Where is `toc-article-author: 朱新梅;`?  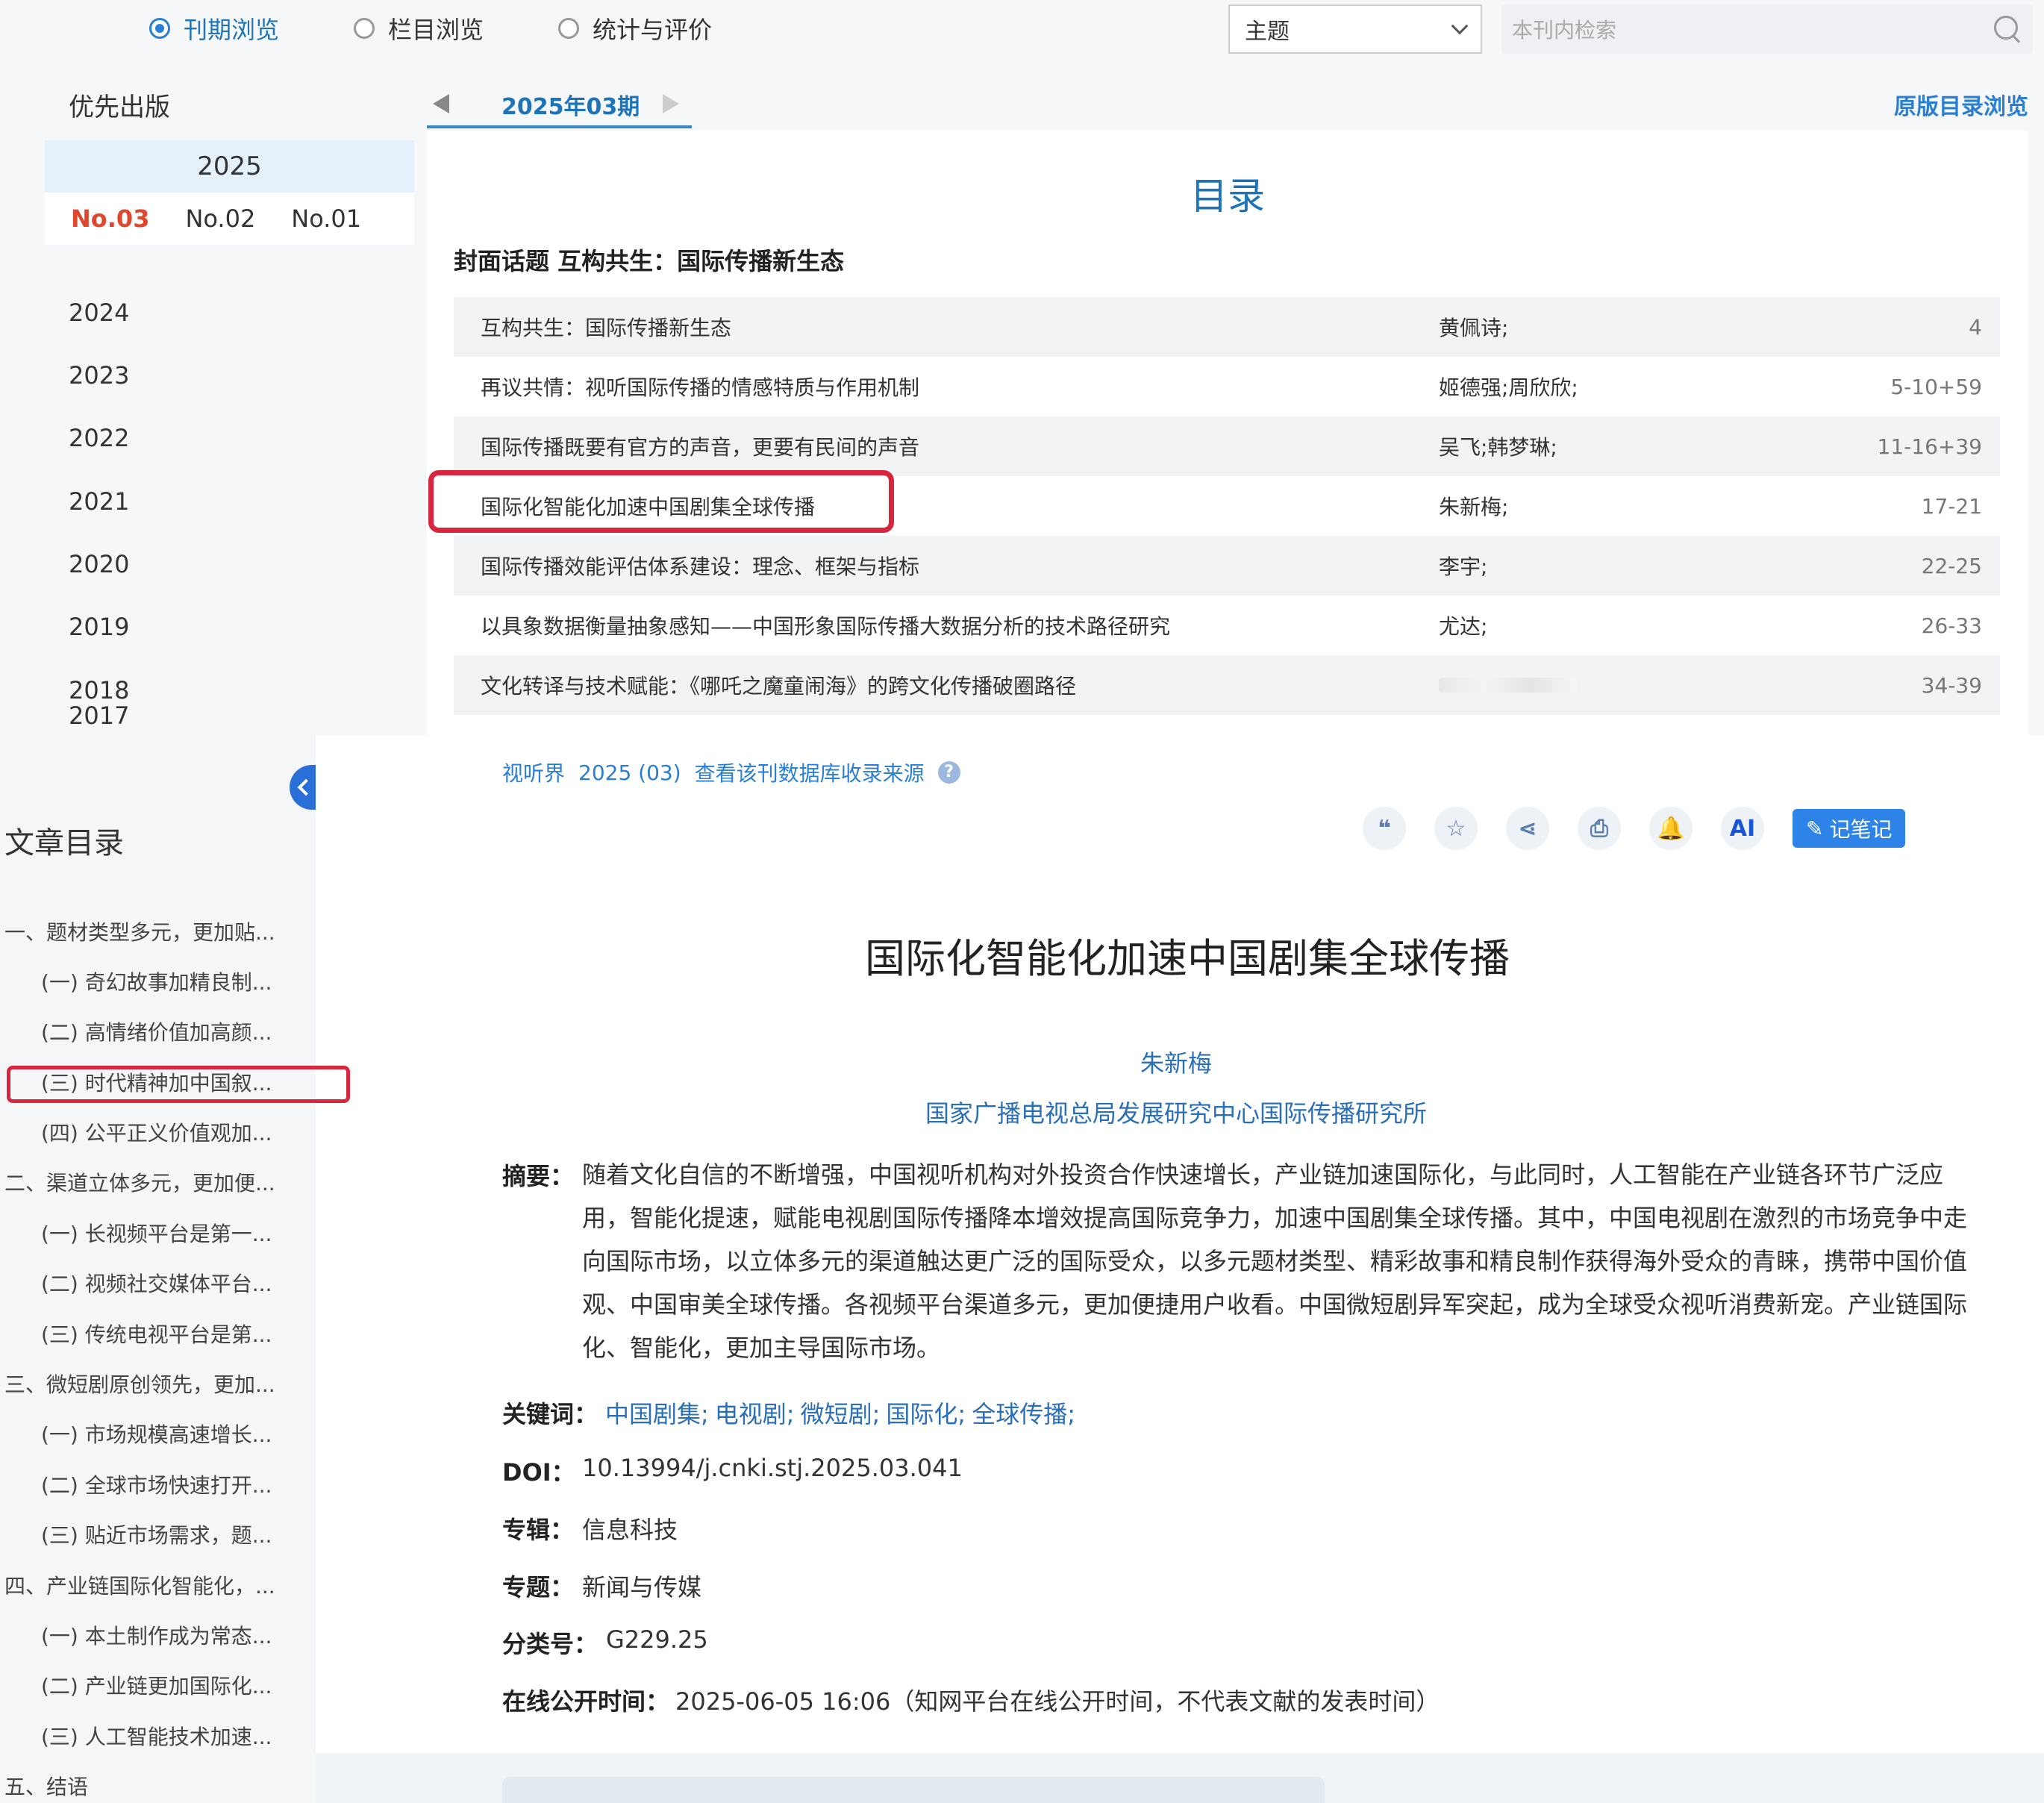
toc-article-author: 朱新梅; is located at coordinates (1474, 506).